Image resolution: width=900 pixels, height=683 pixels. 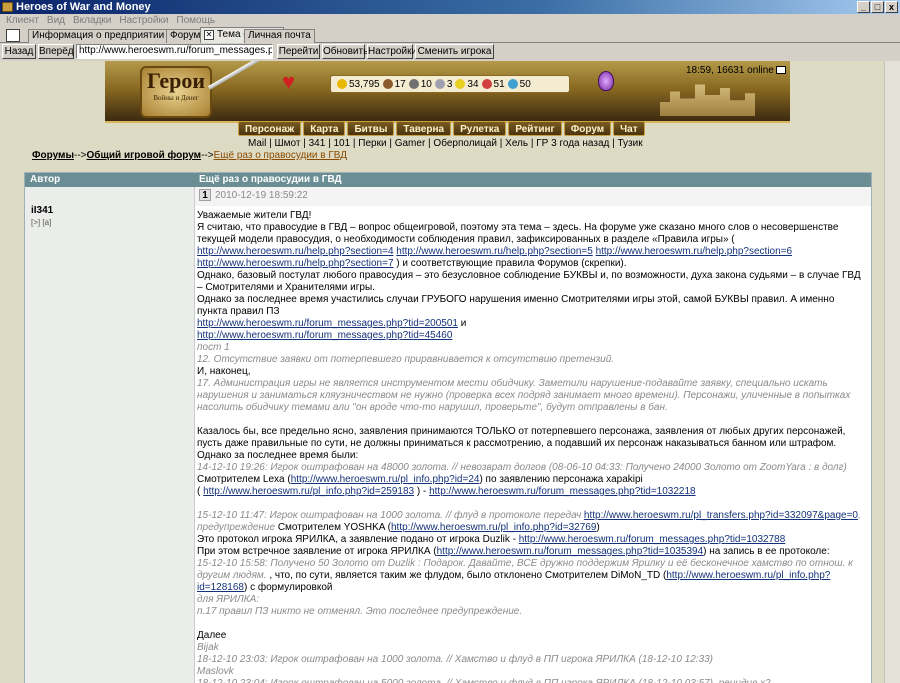 I want to click on menu-character: Персонаж, so click(x=270, y=128).